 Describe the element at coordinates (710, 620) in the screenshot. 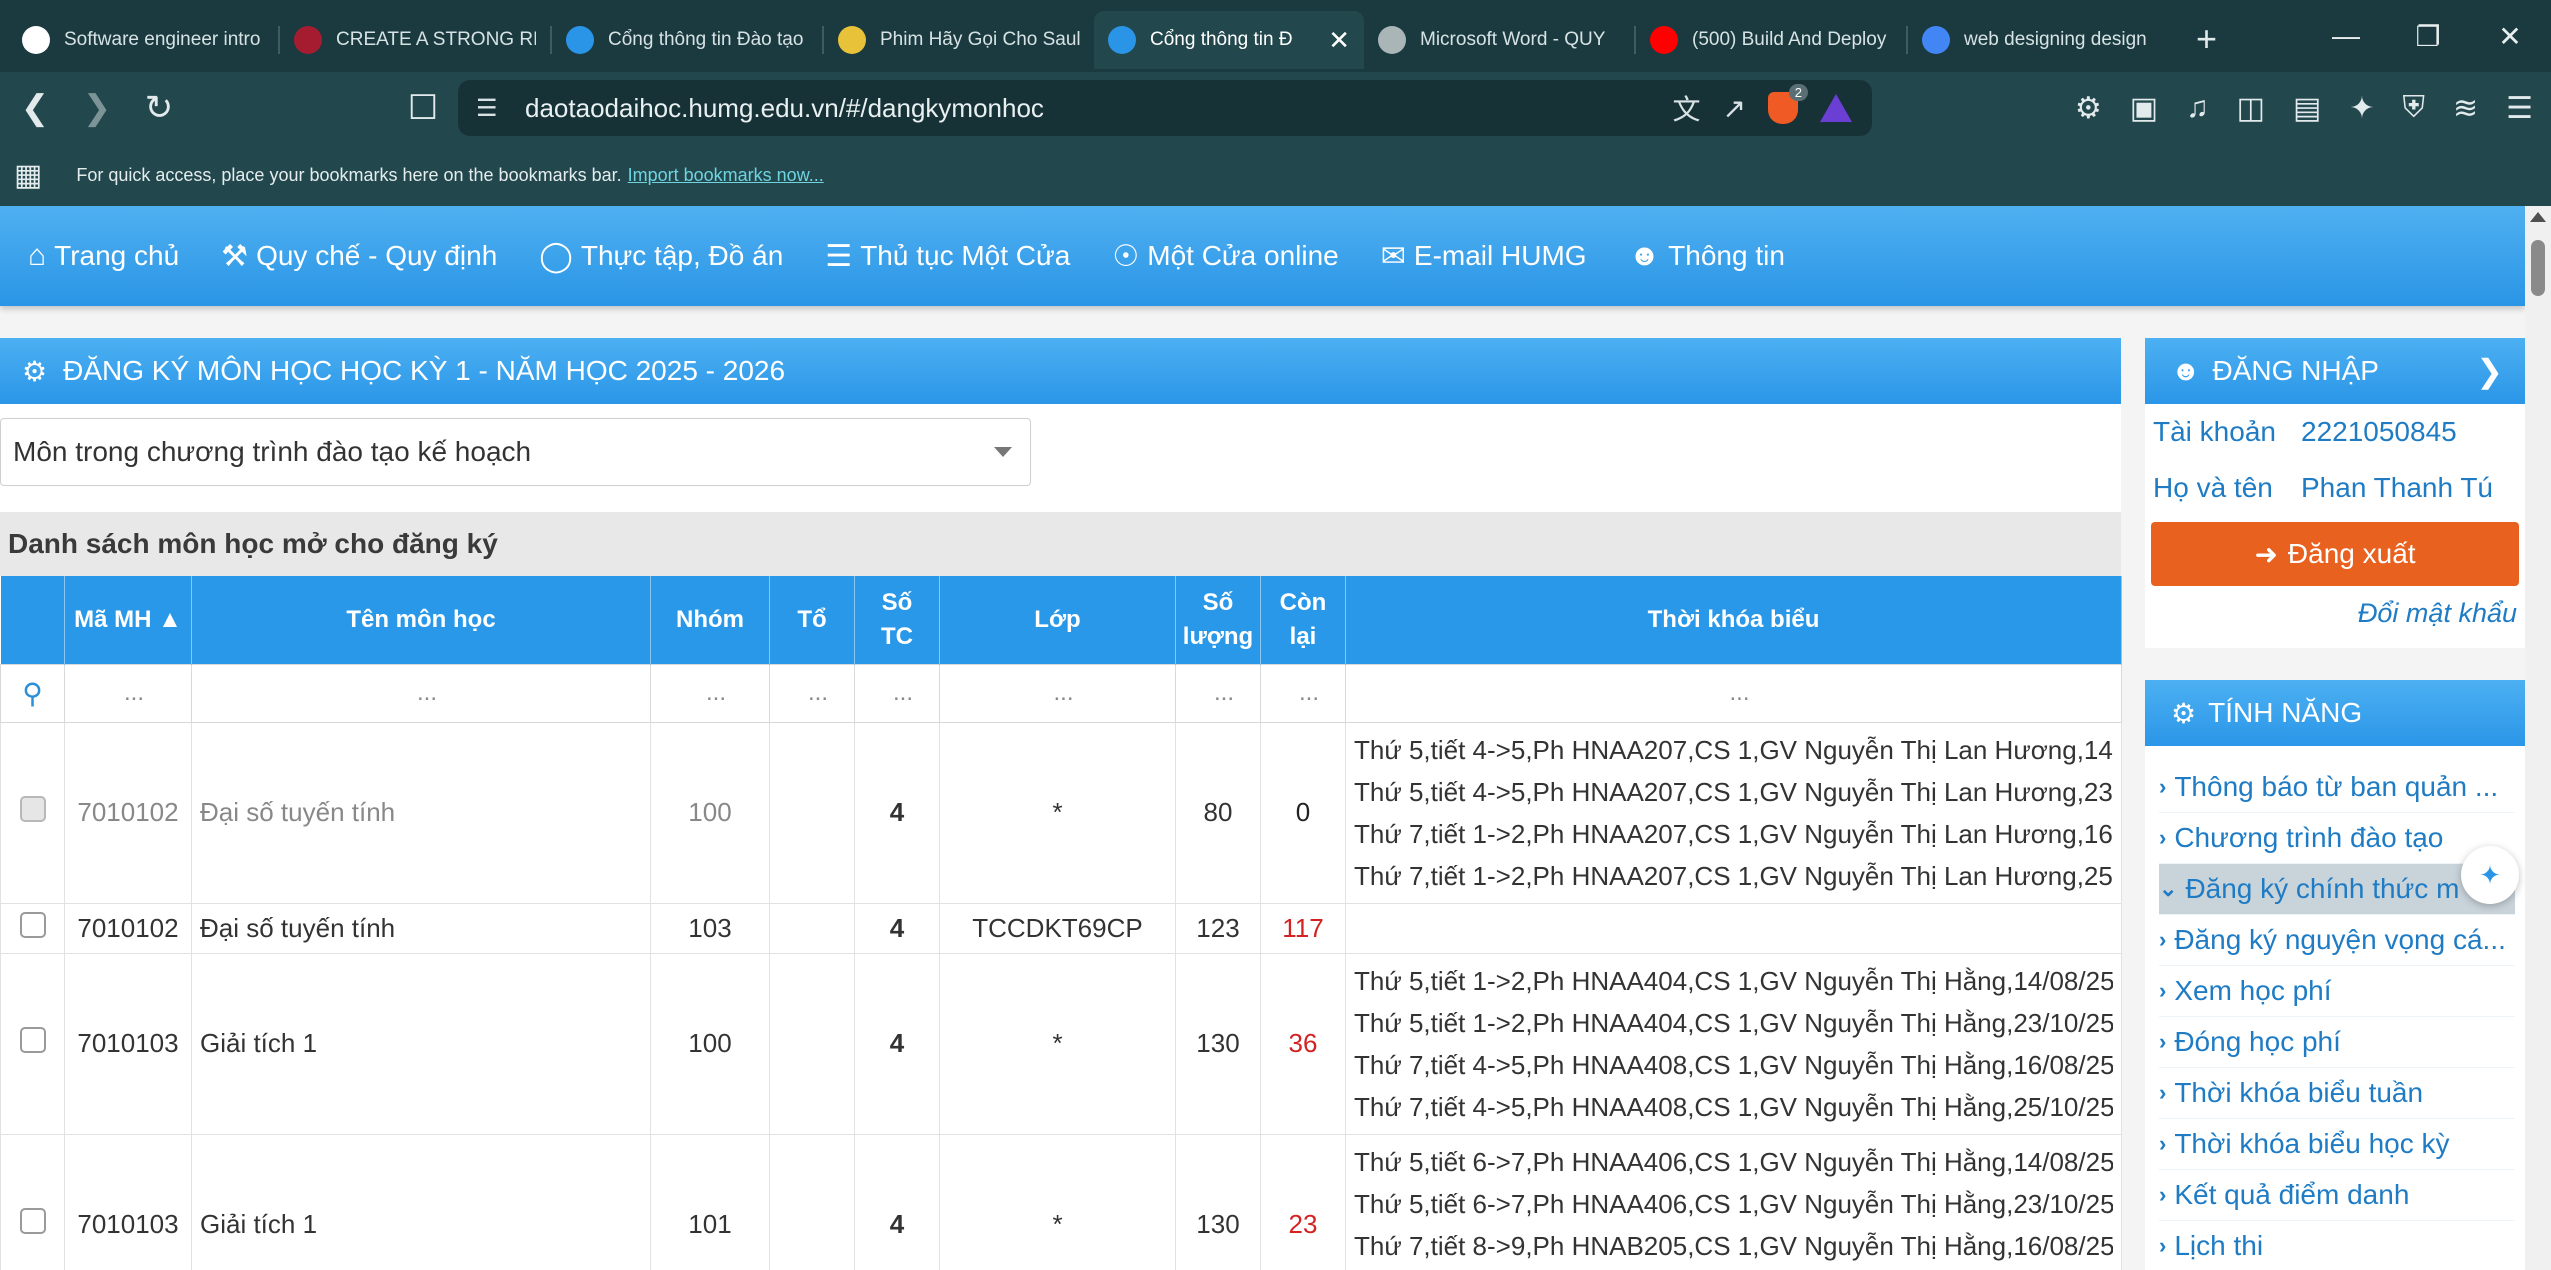

I see `col-group-header: Nhóm` at that location.